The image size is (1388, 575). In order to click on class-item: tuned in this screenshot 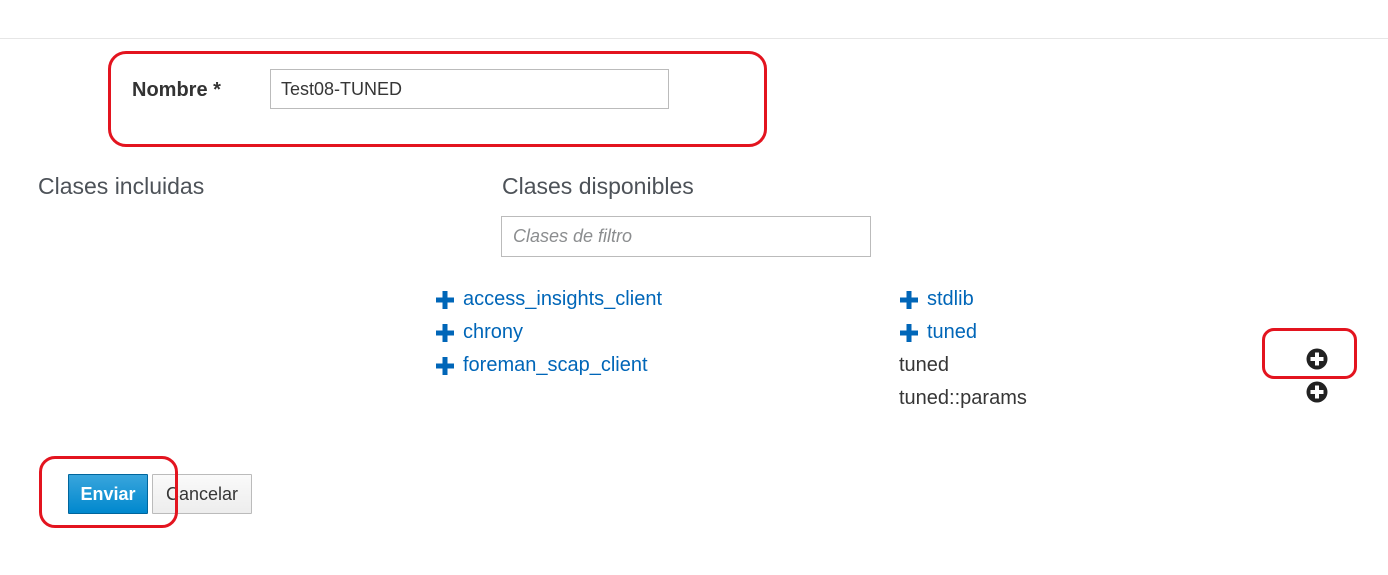, I will do `click(963, 365)`.